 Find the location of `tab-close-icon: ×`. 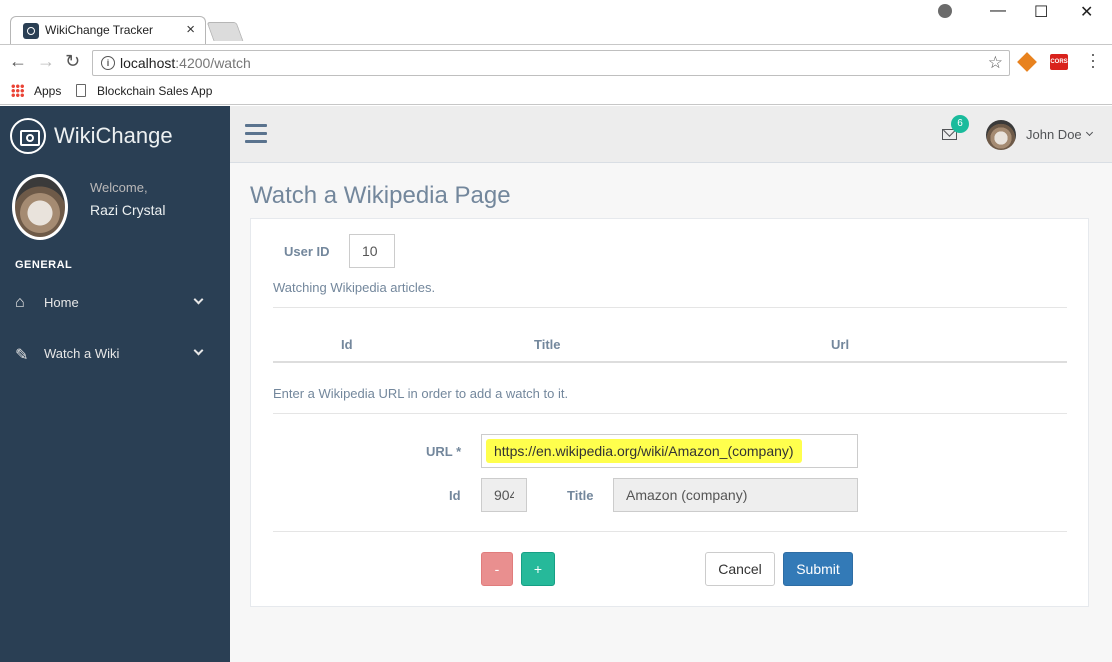

tab-close-icon: × is located at coordinates (190, 29).